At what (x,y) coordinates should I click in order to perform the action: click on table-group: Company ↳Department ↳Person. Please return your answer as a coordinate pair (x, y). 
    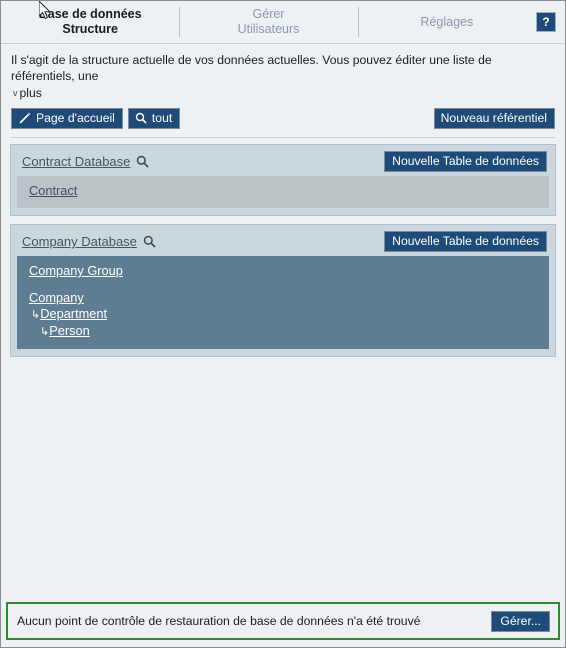
    Looking at the image, I should click on (284, 315).